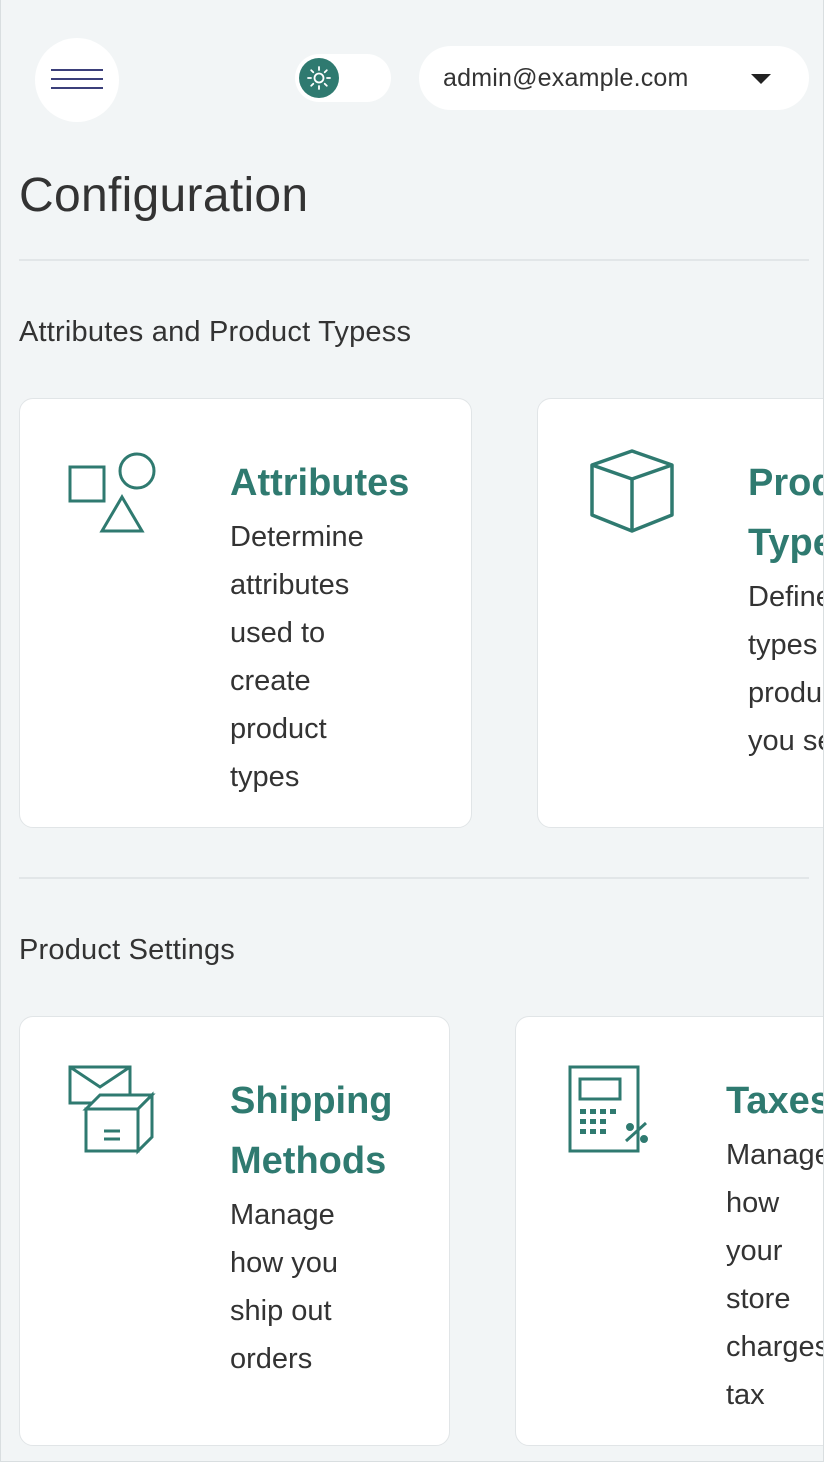 The image size is (832, 1464). Describe the element at coordinates (320, 483) in the screenshot. I see `card-title: Attributes` at that location.